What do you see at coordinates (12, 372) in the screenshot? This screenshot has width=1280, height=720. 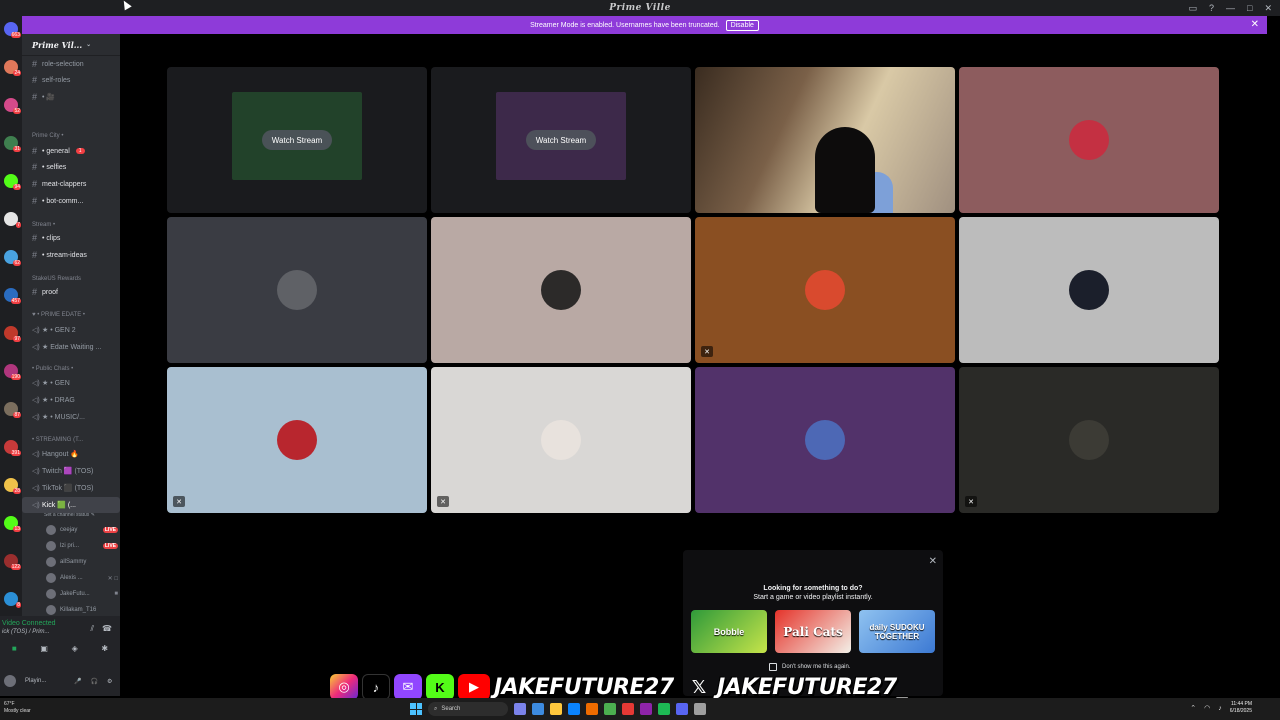 I see `server-icon: 190` at bounding box center [12, 372].